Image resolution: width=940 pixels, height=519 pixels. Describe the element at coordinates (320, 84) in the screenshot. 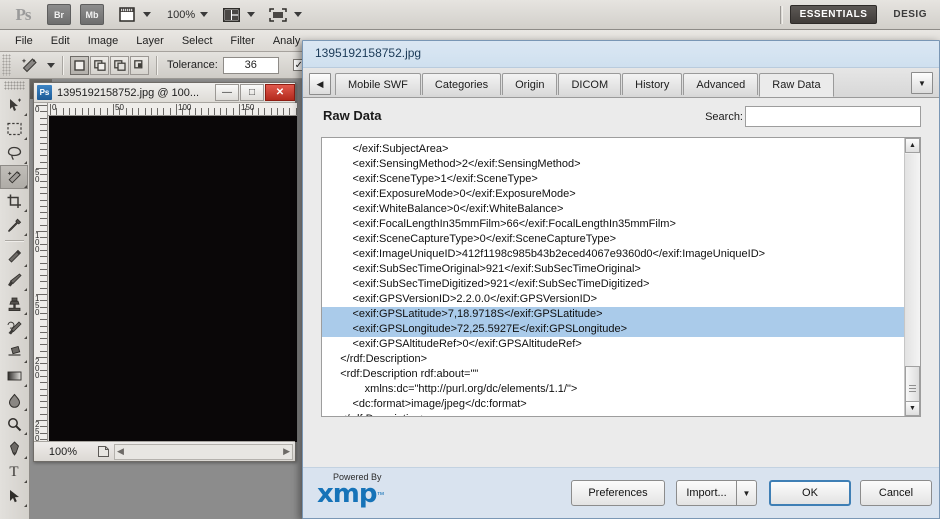

I see `tab-scroll-left-button: ◀` at that location.